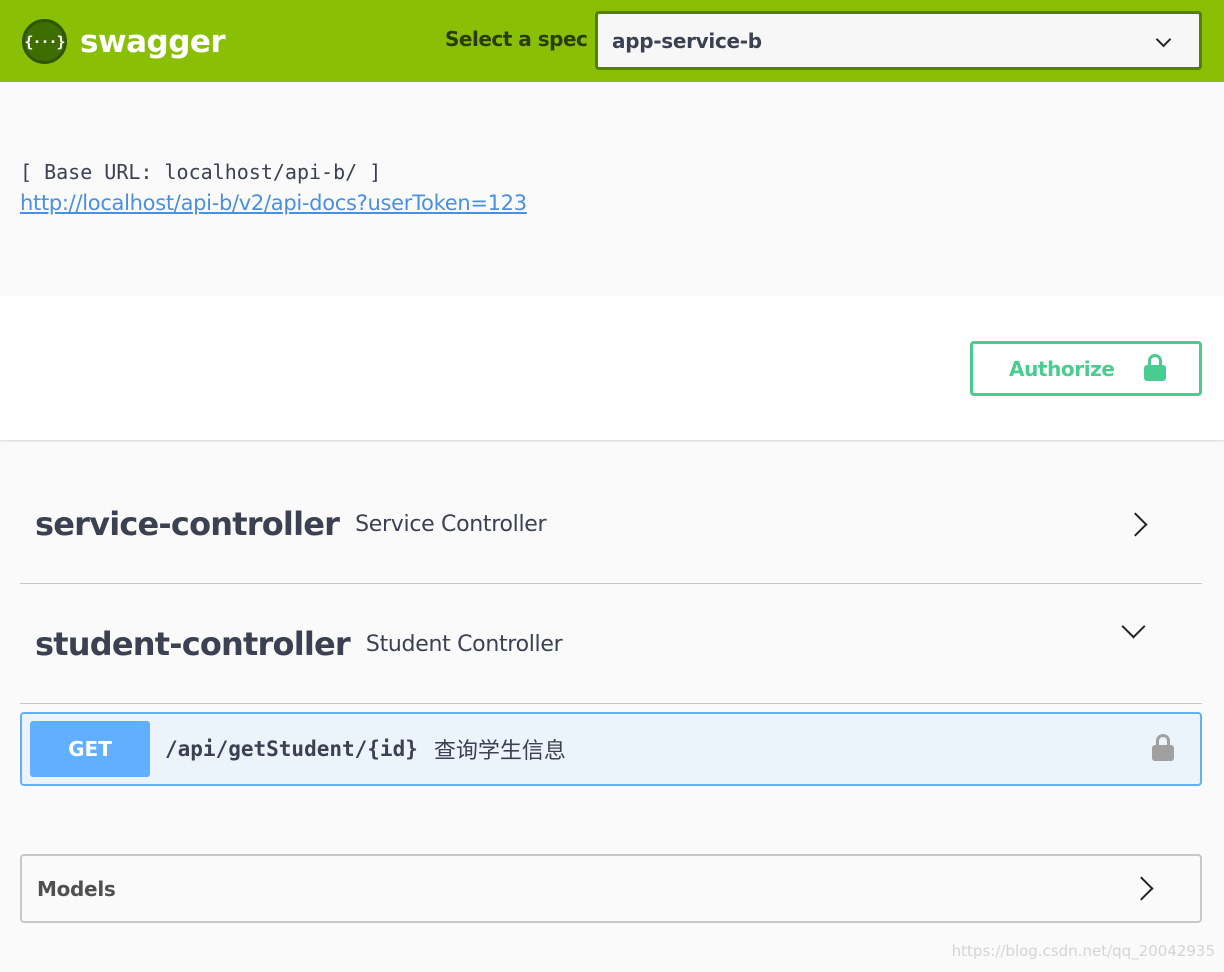 This screenshot has height=972, width=1224. I want to click on scheme-container: Authorize, so click(612, 368).